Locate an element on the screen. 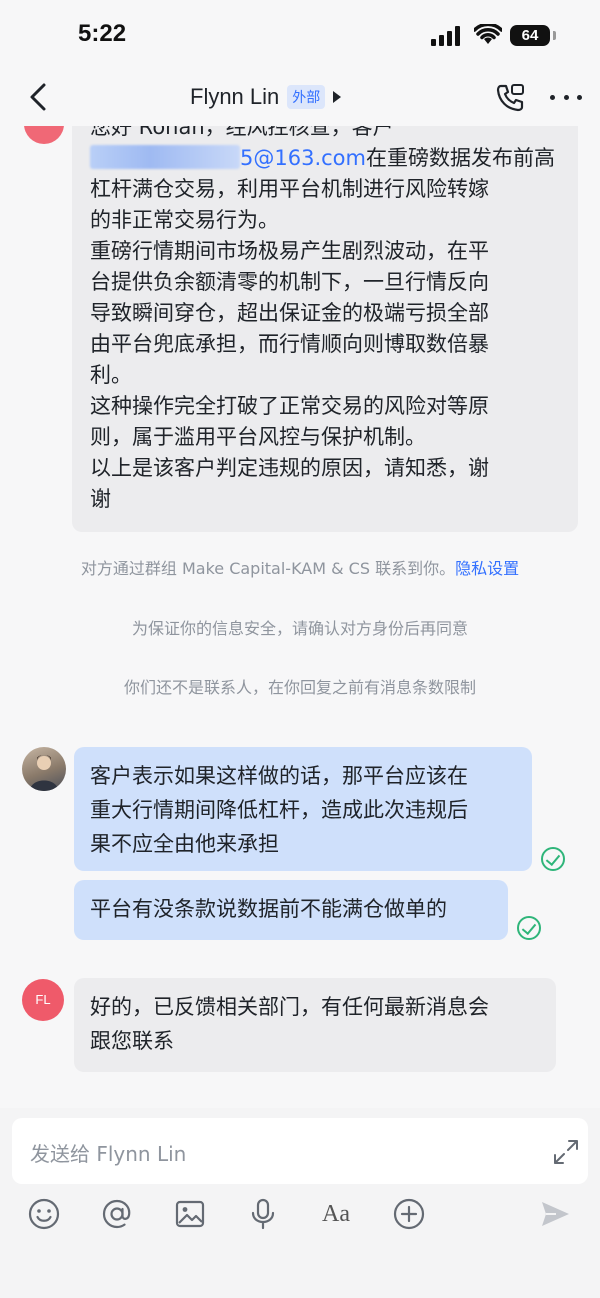 This screenshot has width=600, height=1298. chat-header: Flynn Lin 外部 is located at coordinates (300, 98).